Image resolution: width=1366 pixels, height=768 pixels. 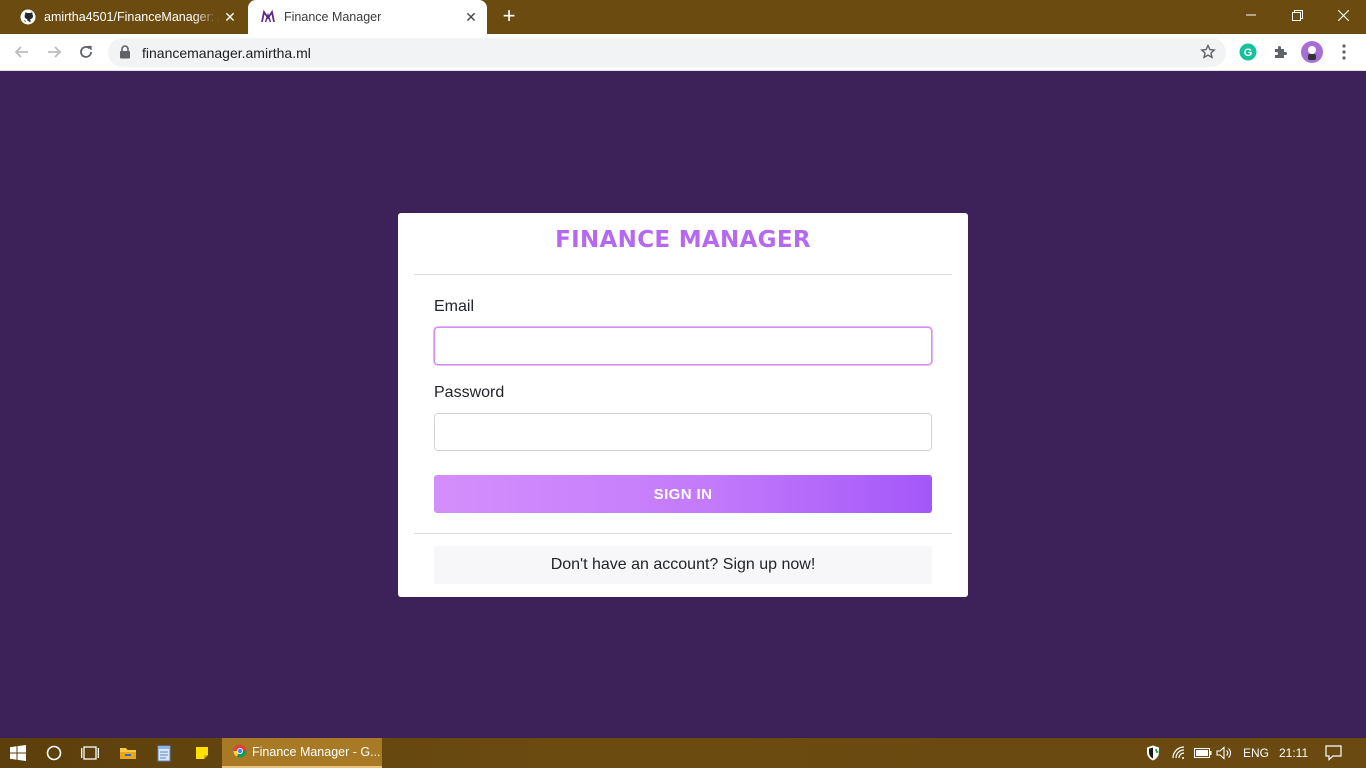 What do you see at coordinates (240, 752) in the screenshot?
I see `chrome-icon` at bounding box center [240, 752].